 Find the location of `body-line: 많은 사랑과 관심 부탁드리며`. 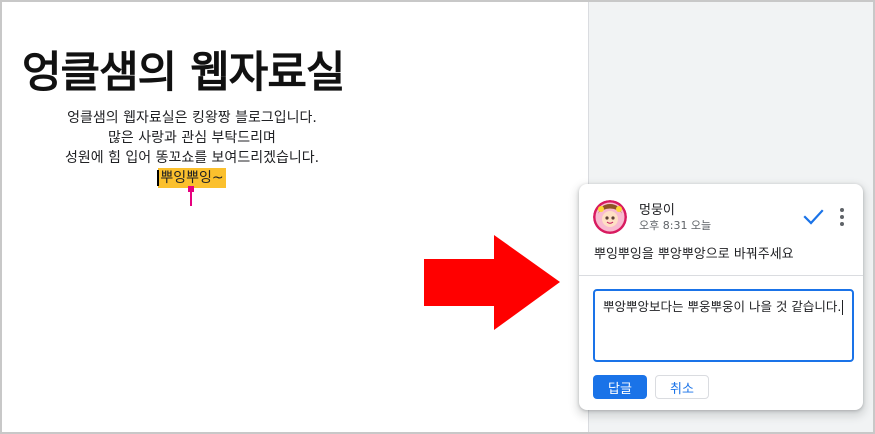

body-line: 많은 사랑과 관심 부탁드리며 is located at coordinates (192, 138).